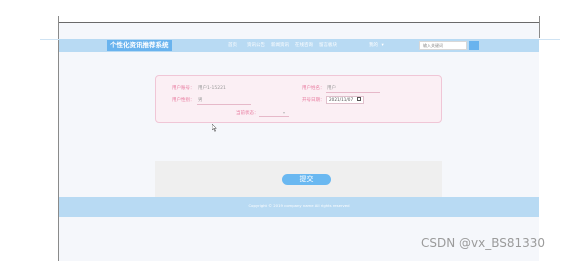 This screenshot has width=587, height=261. Describe the element at coordinates (443, 45) in the screenshot. I see `search-input: 输入关键词` at that location.